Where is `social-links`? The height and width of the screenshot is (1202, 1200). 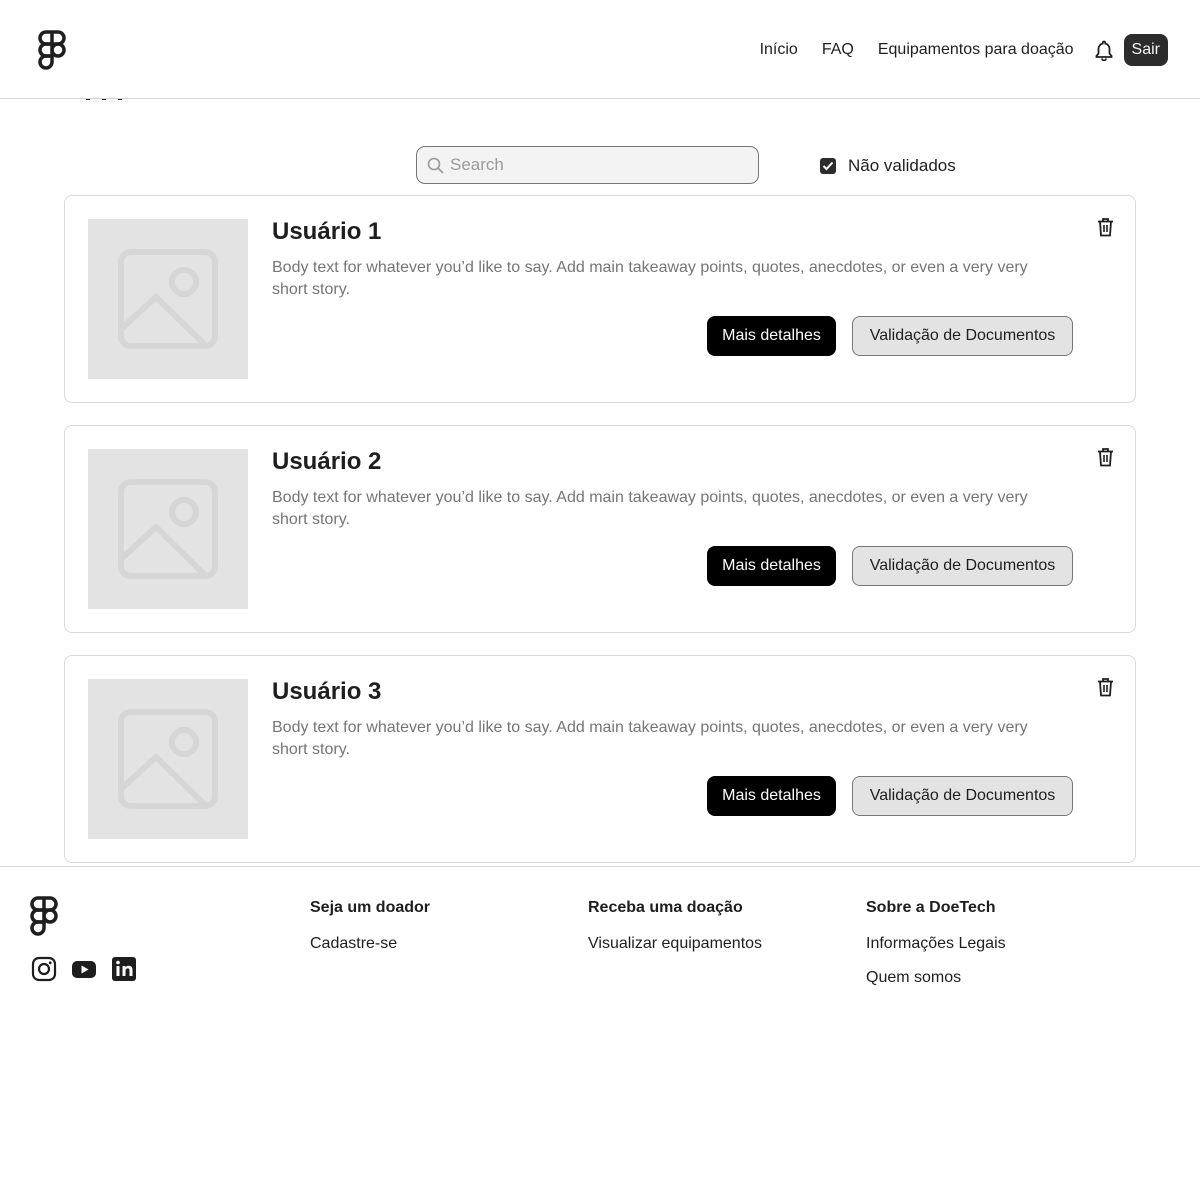 social-links is located at coordinates (91, 969).